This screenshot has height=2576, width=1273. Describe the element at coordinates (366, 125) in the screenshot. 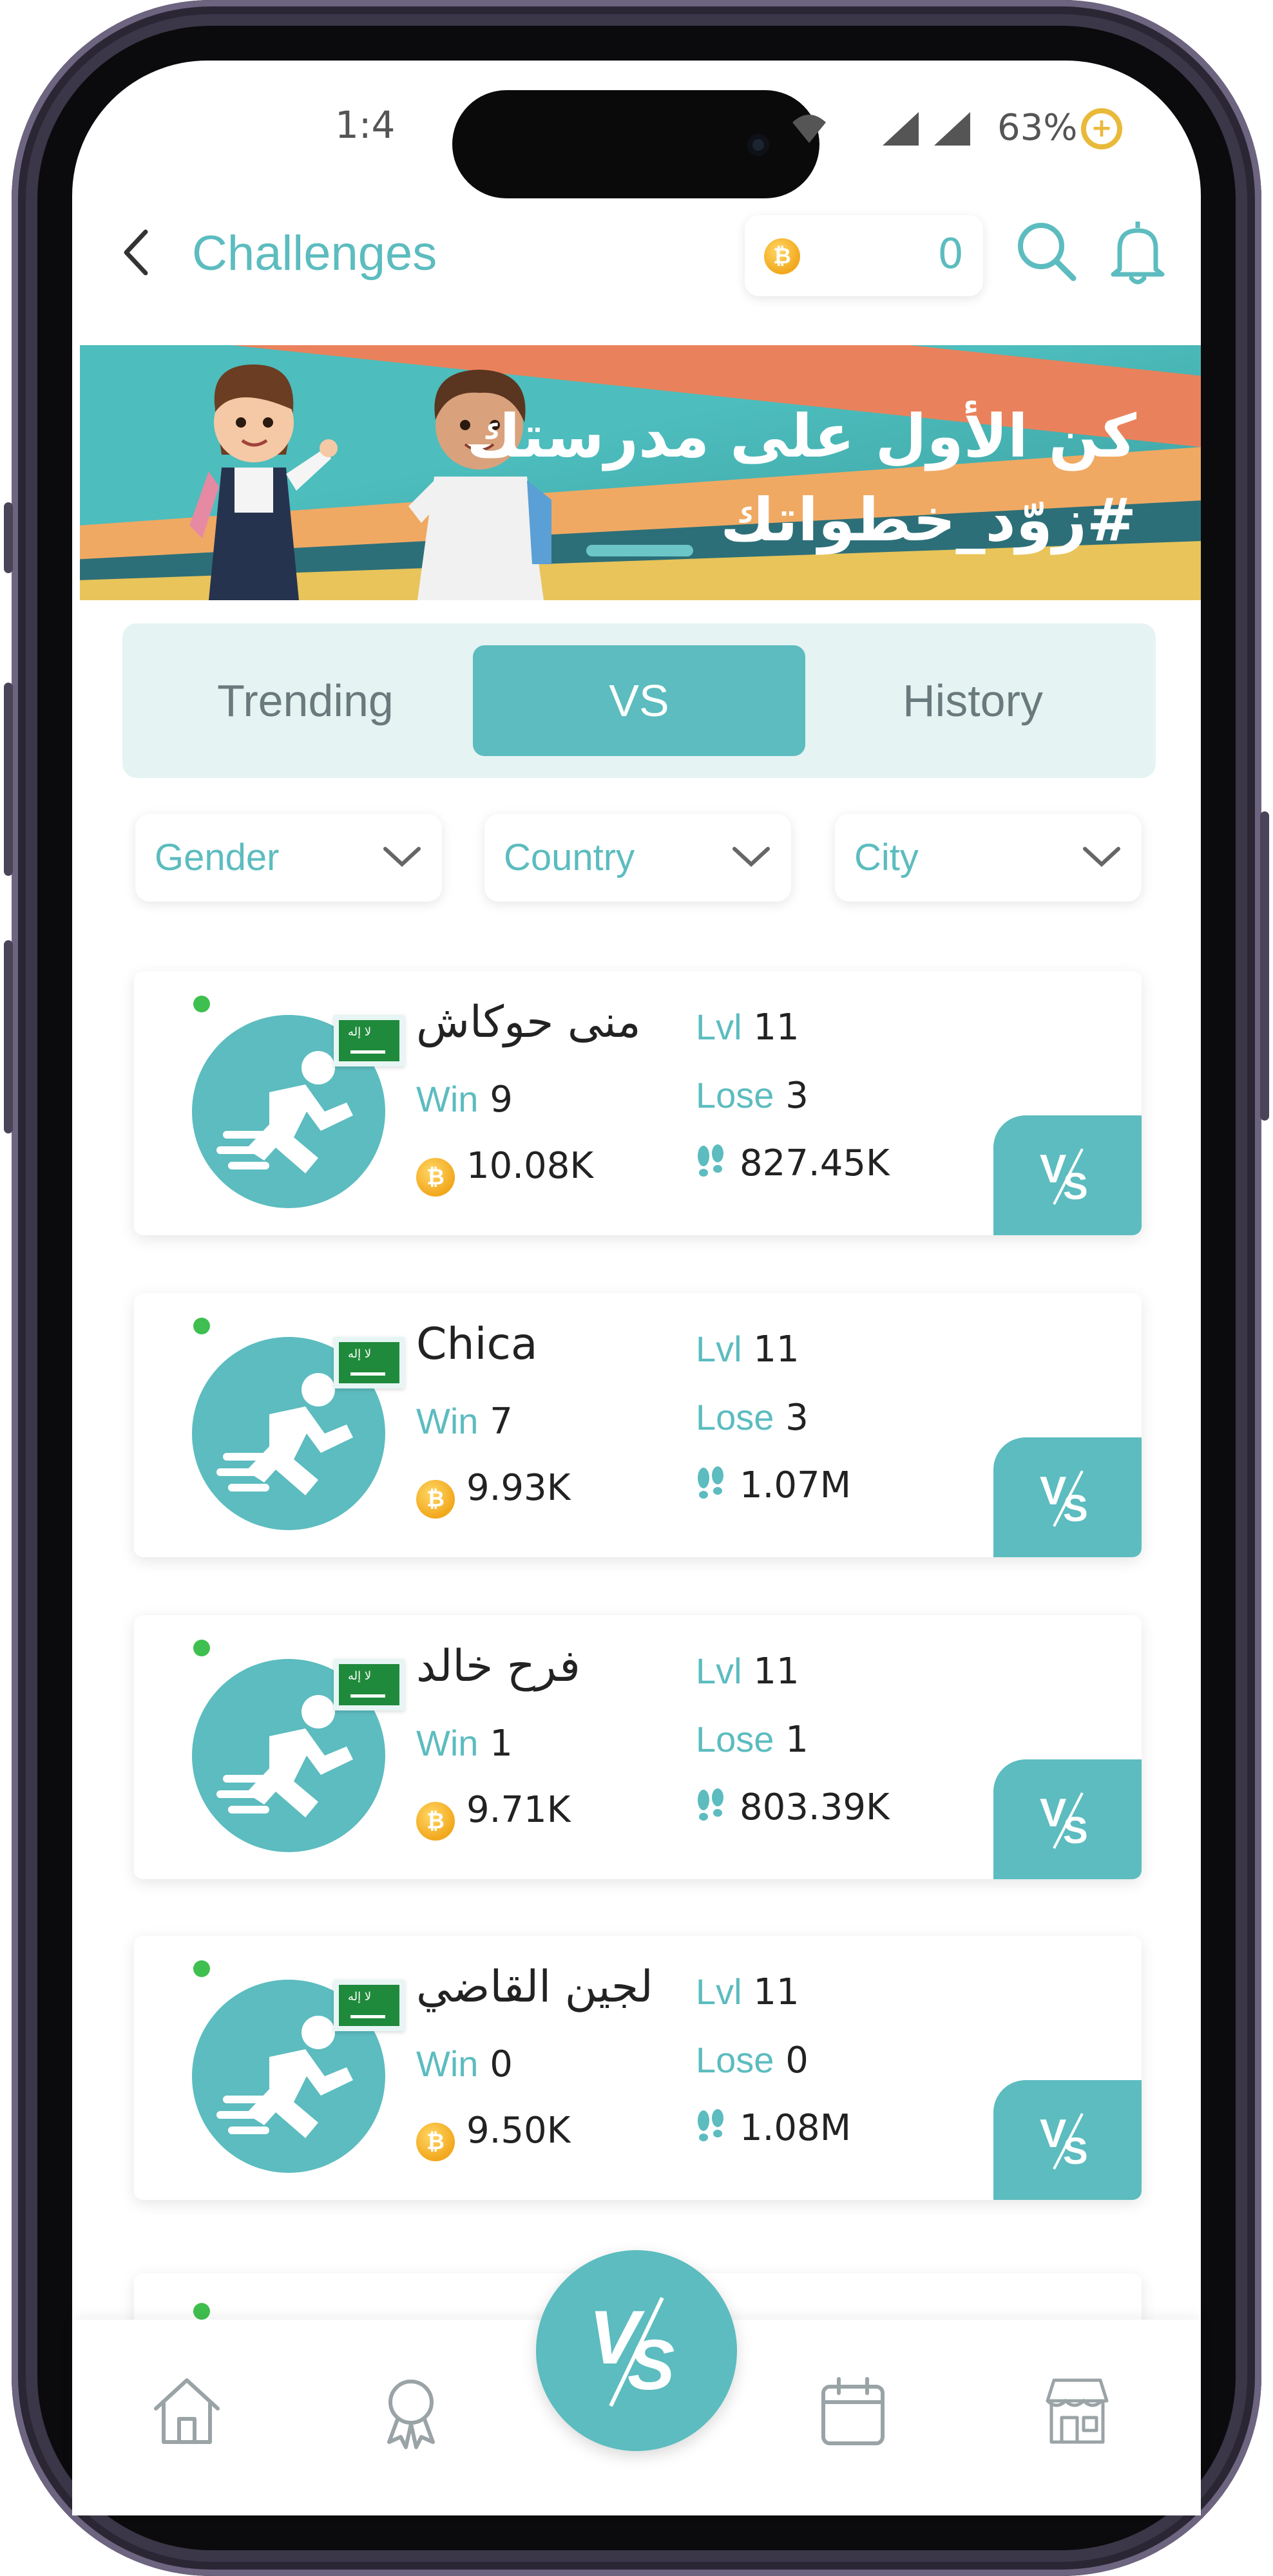

I see `status-time: 1:4` at that location.